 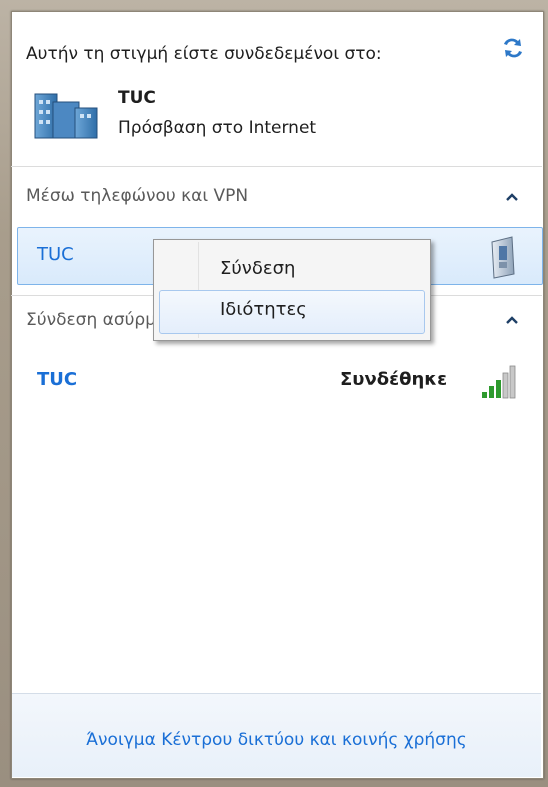 What do you see at coordinates (257, 268) in the screenshot?
I see `menu-item-connect: Σύνδεση` at bounding box center [257, 268].